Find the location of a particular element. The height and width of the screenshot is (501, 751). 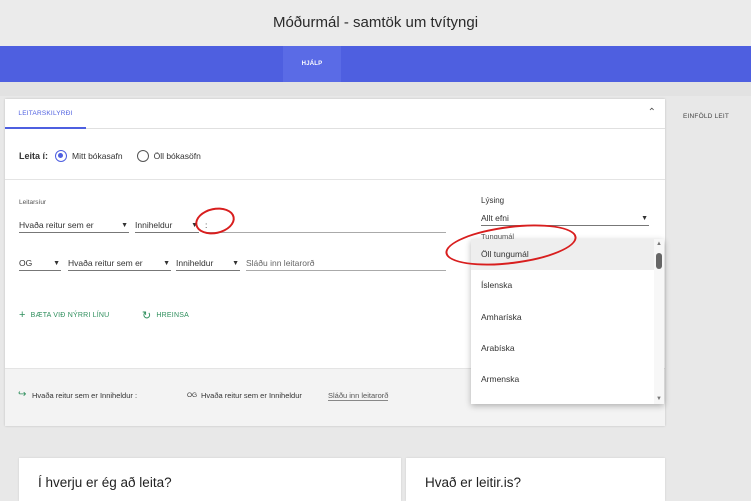

add-line-button: + BÆTA VIÐ NÝRRI LÍNU is located at coordinates (64, 315).